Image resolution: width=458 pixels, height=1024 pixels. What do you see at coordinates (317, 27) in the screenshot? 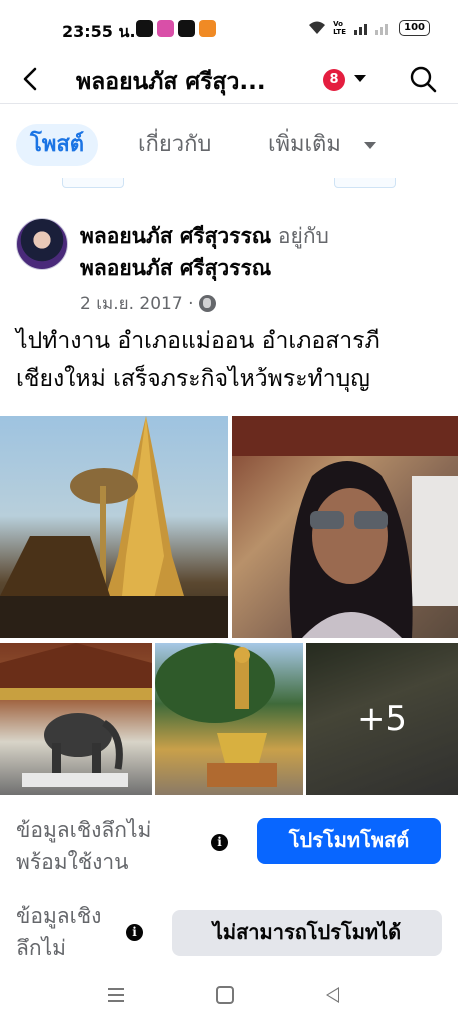
I see `wifi-icon` at bounding box center [317, 27].